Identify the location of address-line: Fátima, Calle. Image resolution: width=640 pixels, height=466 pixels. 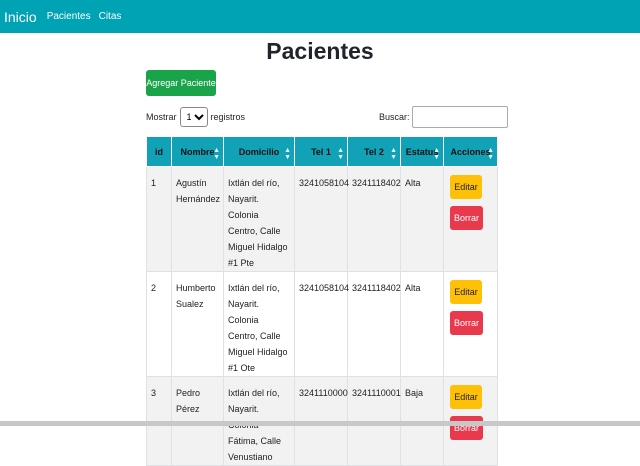
(255, 441).